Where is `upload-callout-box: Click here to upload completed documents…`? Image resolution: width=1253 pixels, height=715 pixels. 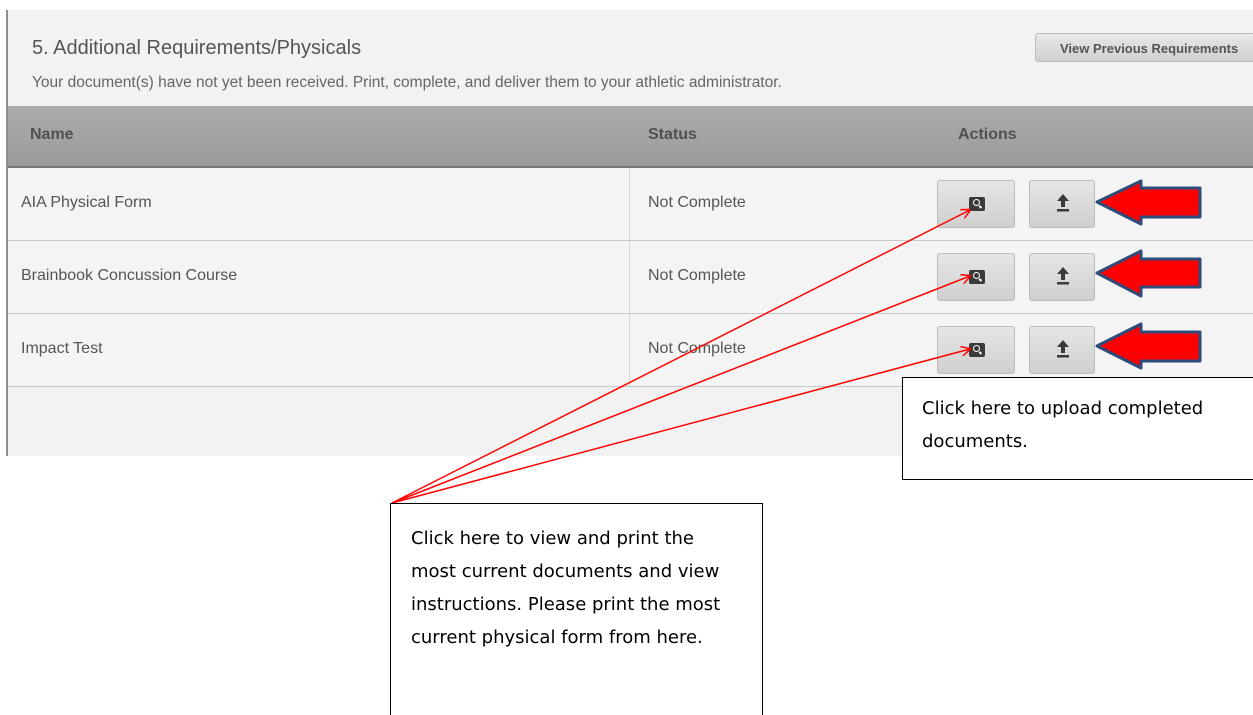
upload-callout-box: Click here to upload completed documents… is located at coordinates (1077, 428).